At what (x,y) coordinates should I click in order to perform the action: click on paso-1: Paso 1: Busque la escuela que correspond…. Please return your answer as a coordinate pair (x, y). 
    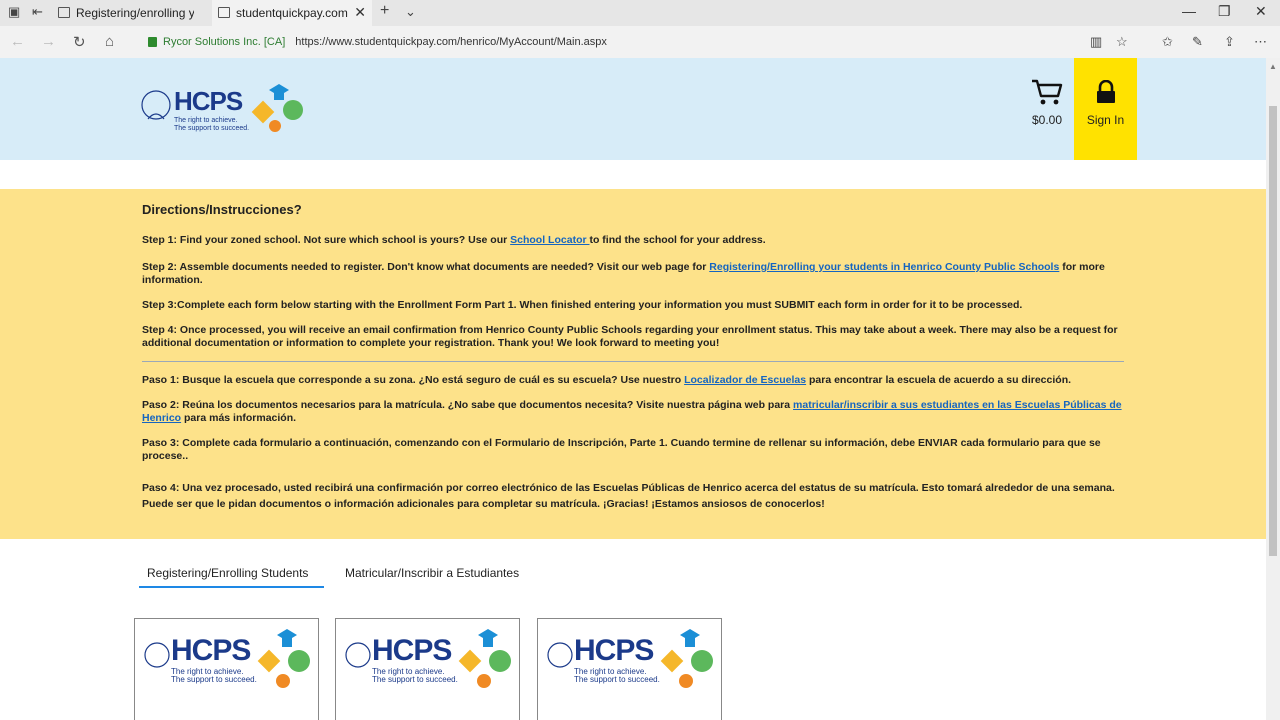
    Looking at the image, I should click on (633, 380).